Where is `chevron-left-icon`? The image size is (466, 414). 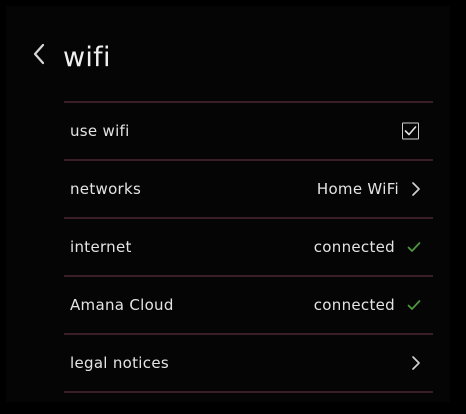
chevron-left-icon is located at coordinates (42, 54).